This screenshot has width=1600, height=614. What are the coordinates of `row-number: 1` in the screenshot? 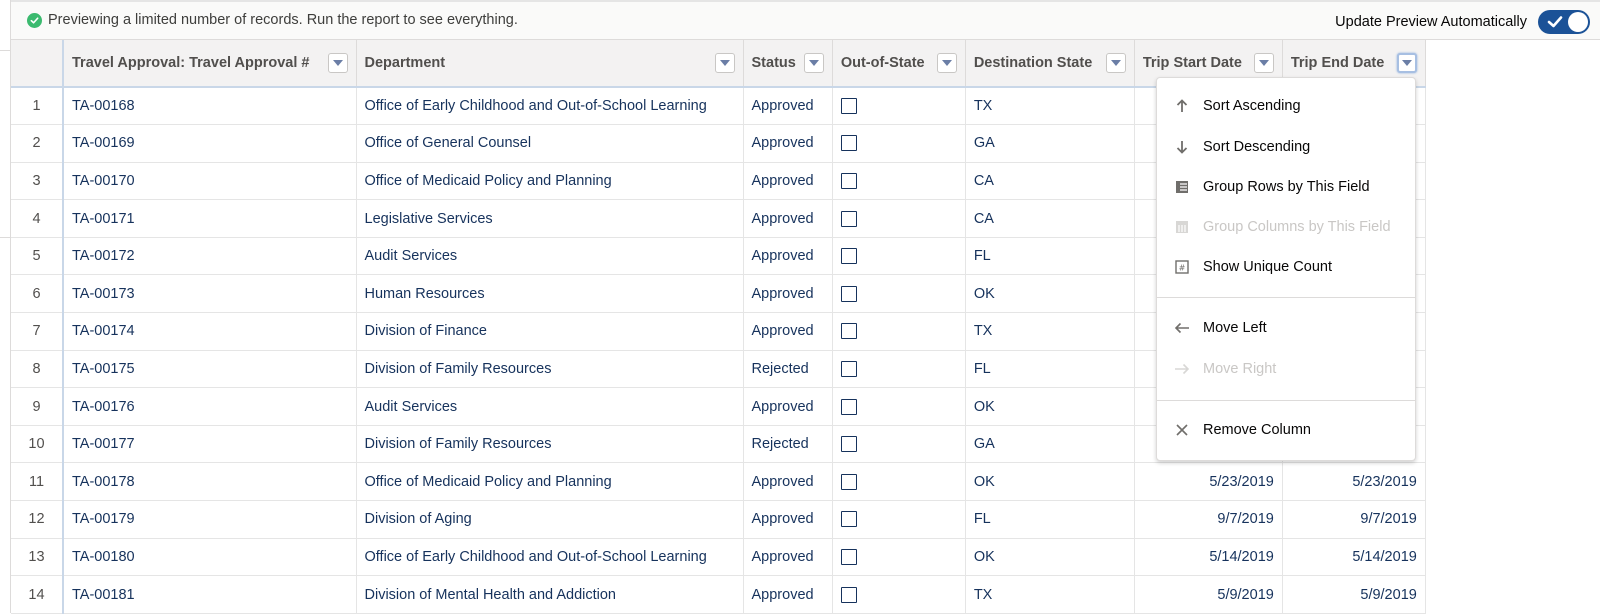 It's located at (37, 106).